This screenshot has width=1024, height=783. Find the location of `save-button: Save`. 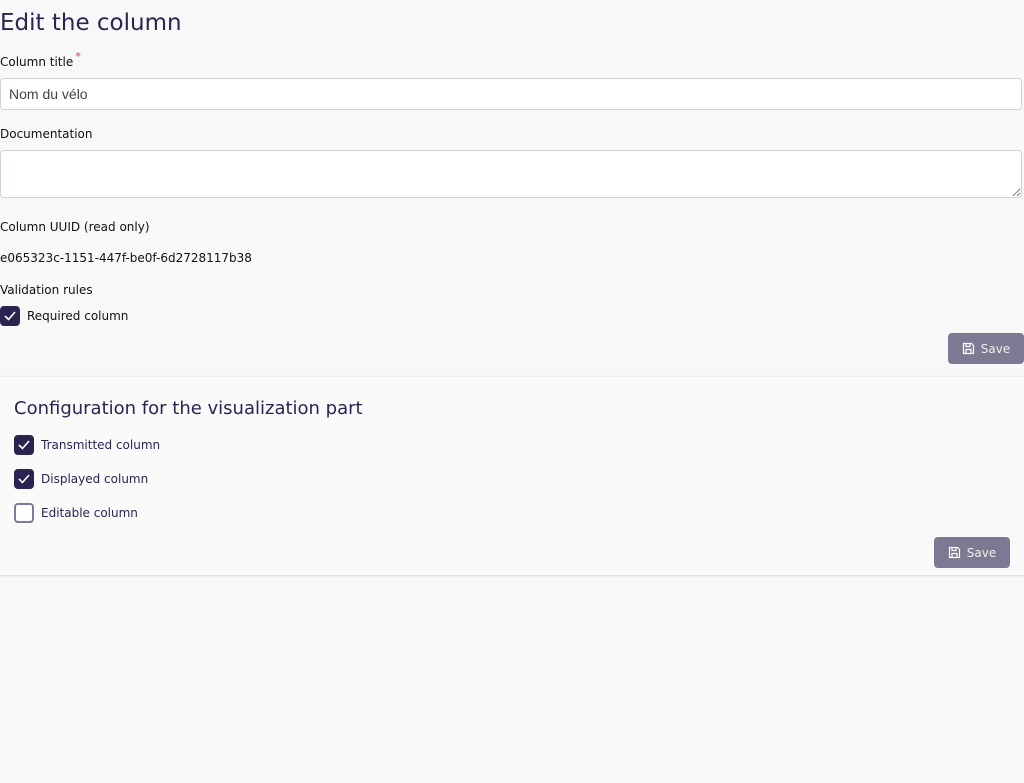

save-button: Save is located at coordinates (986, 348).